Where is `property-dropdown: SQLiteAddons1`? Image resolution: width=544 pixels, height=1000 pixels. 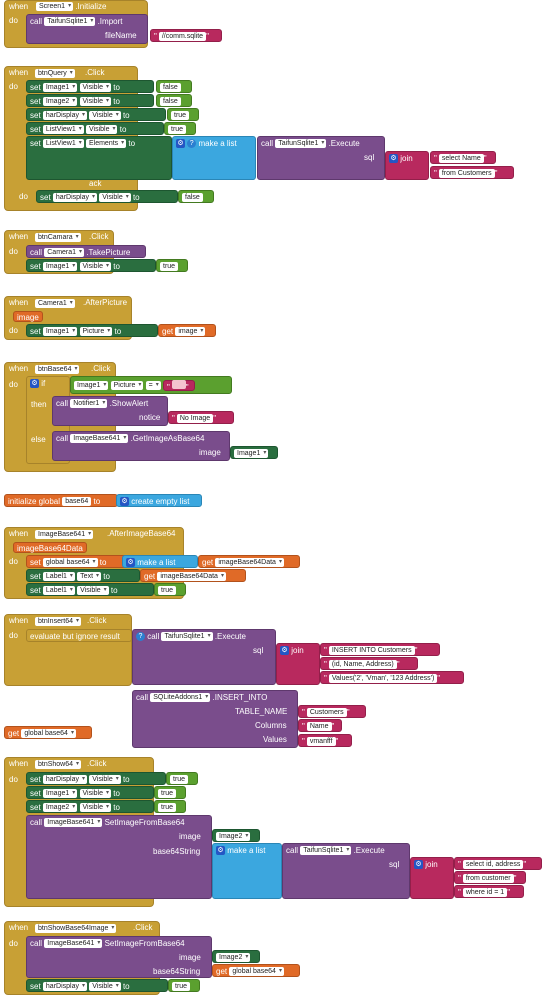
property-dropdown: SQLiteAddons1 is located at coordinates (180, 697).